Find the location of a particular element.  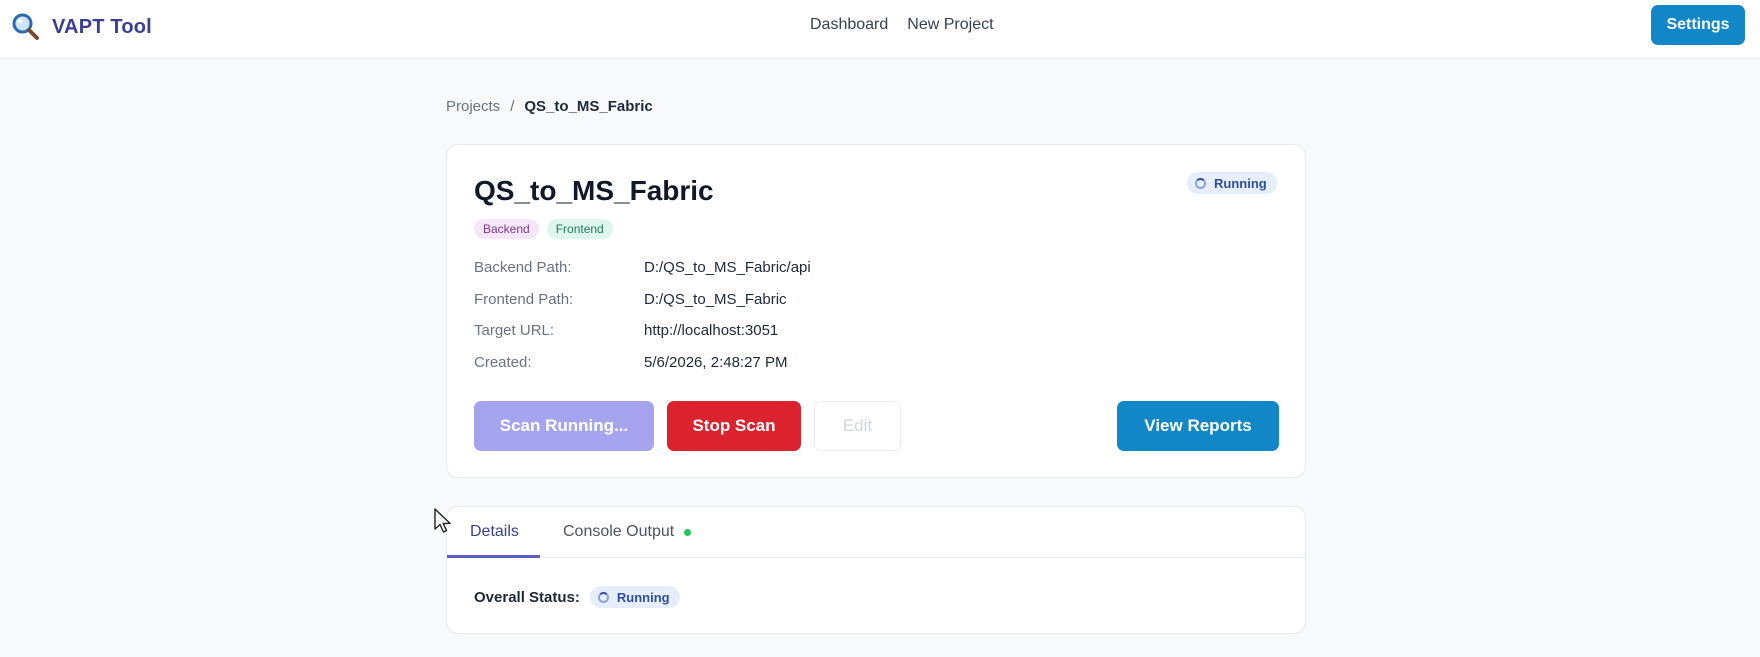

overall-status-badge: Running is located at coordinates (634, 597).